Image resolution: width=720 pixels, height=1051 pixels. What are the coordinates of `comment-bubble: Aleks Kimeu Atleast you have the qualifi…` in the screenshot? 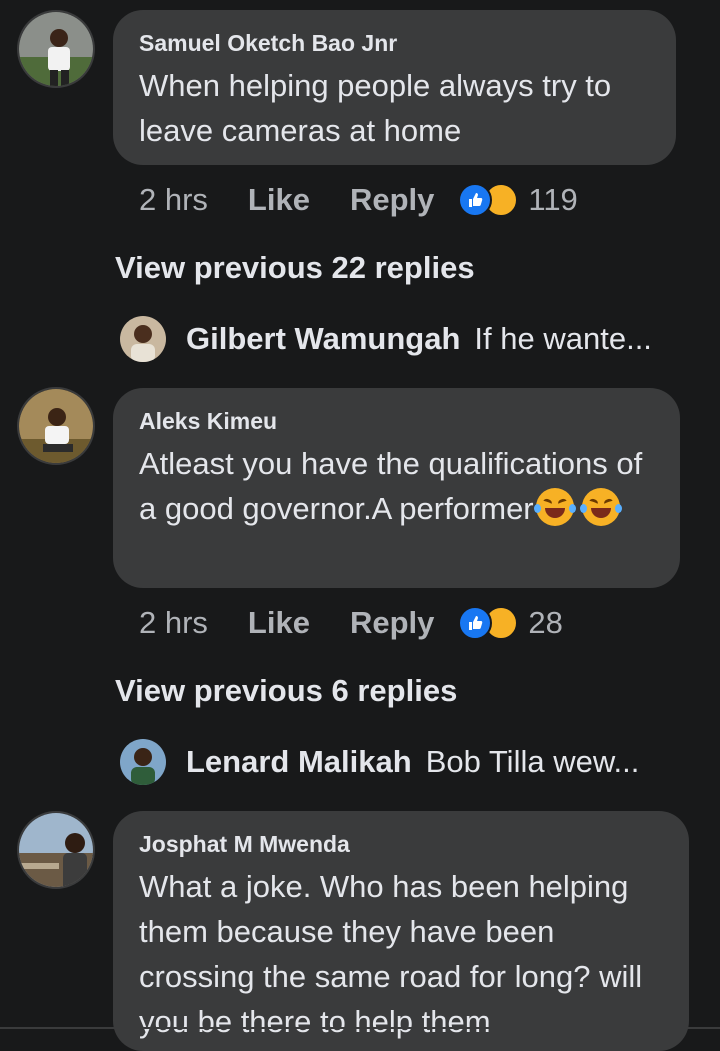 It's located at (396, 488).